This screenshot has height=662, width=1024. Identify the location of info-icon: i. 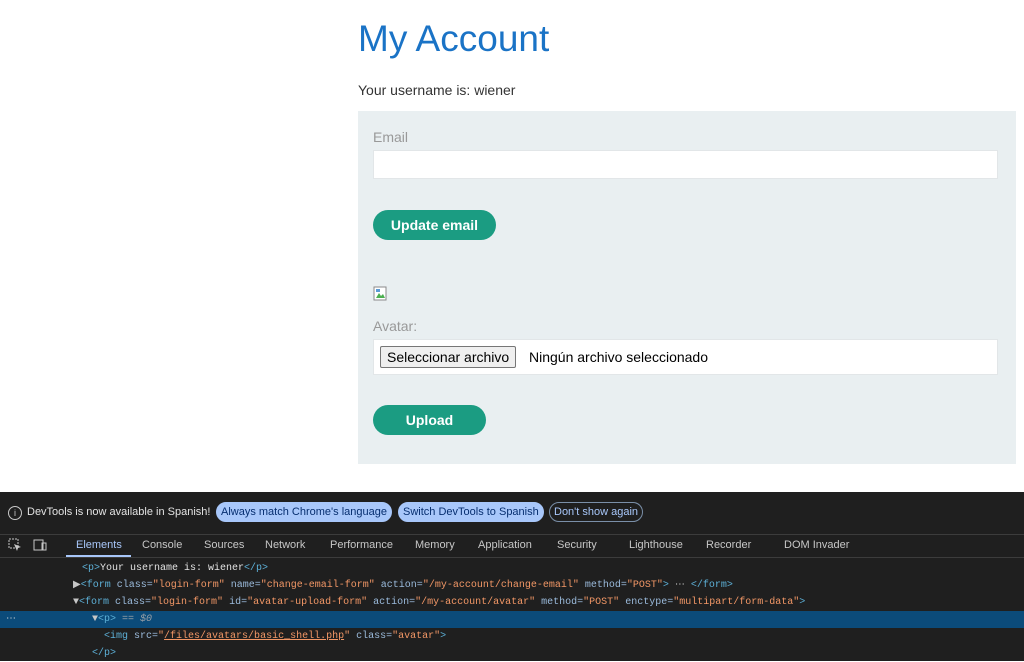
(15, 513).